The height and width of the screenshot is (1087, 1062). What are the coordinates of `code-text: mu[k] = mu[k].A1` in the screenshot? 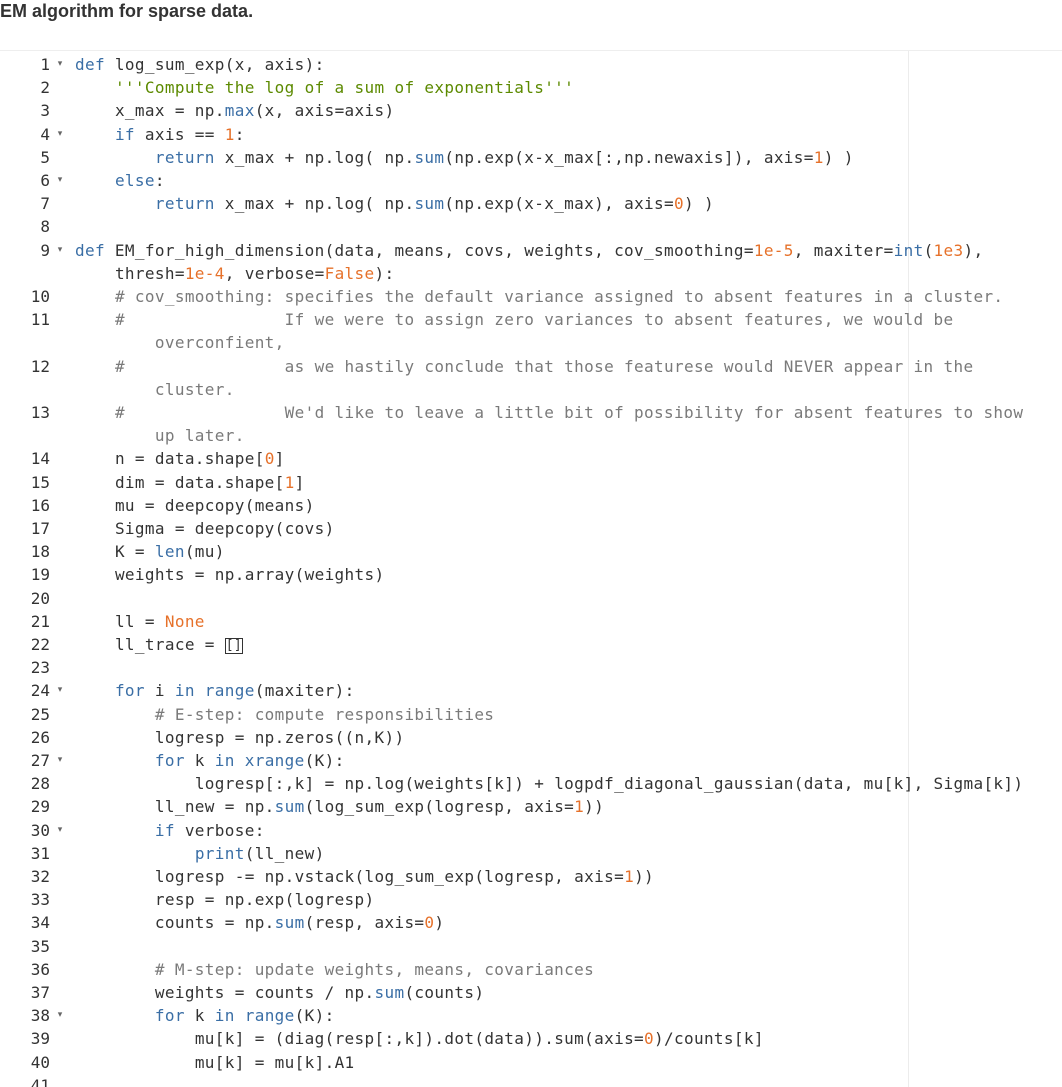 It's located at (274, 1062).